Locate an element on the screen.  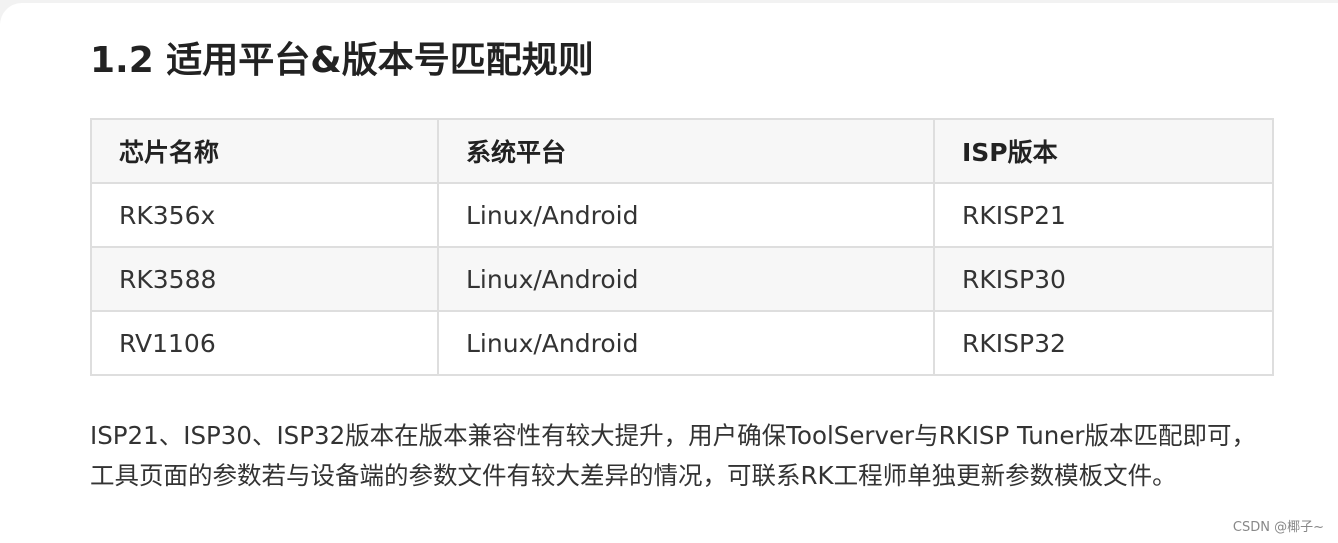
header-isp-version: ISP版本 is located at coordinates (1103, 151).